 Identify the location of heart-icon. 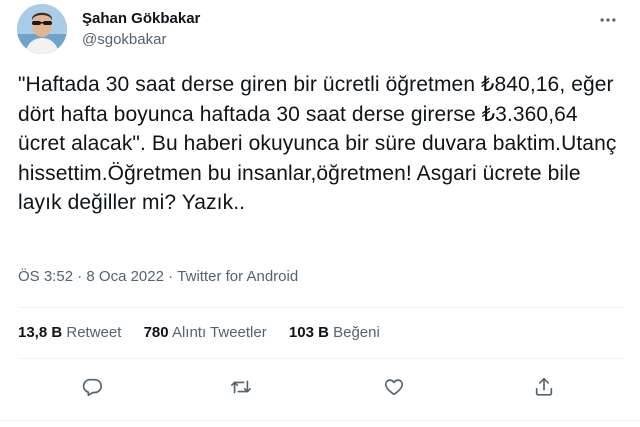
(394, 387).